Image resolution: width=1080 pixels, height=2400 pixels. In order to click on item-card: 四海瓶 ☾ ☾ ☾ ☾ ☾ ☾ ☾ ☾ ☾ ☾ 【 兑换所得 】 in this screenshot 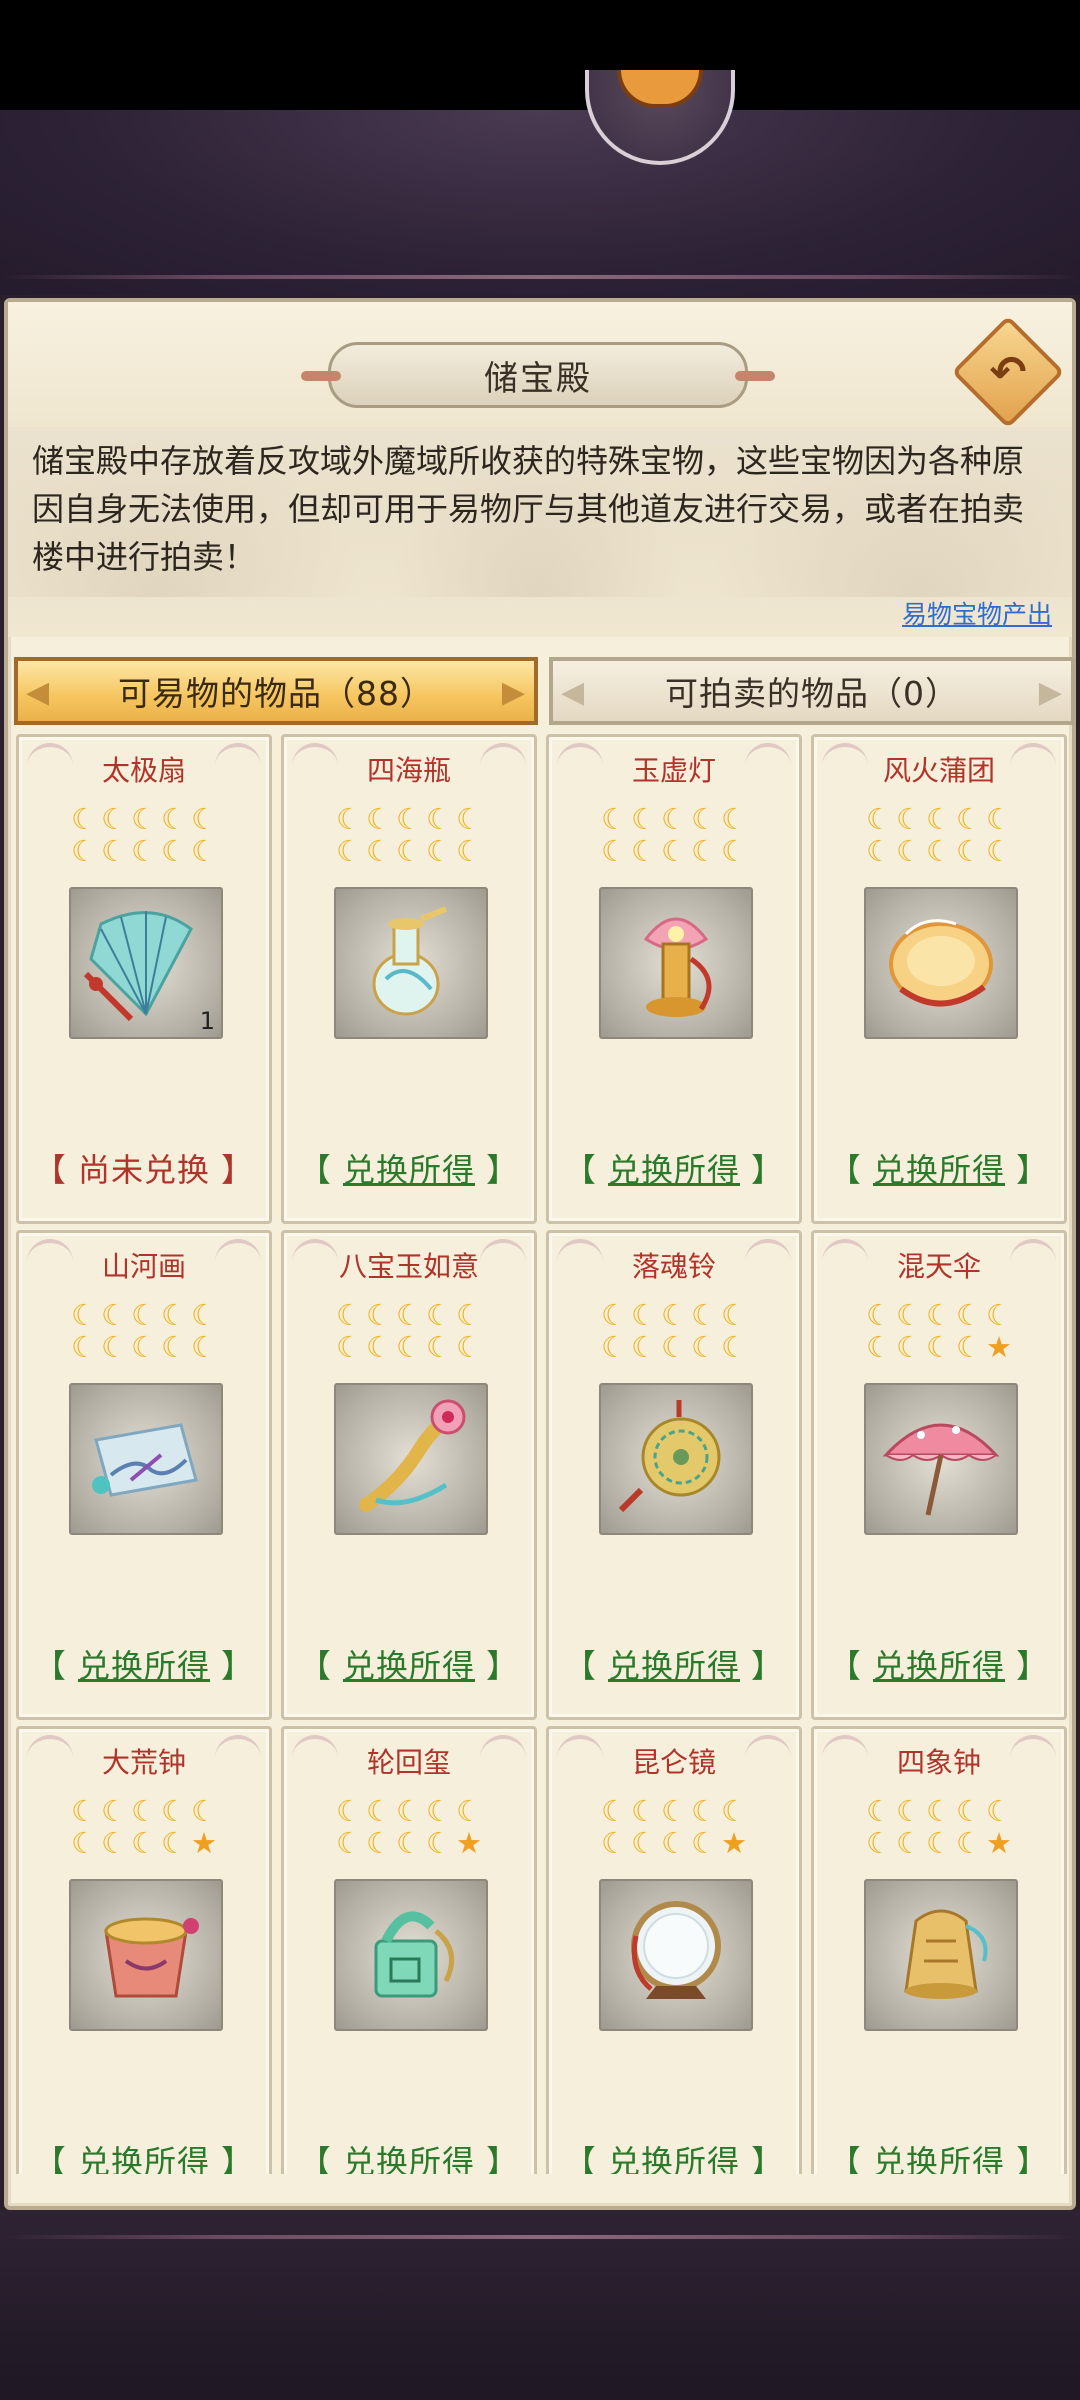, I will do `click(409, 979)`.